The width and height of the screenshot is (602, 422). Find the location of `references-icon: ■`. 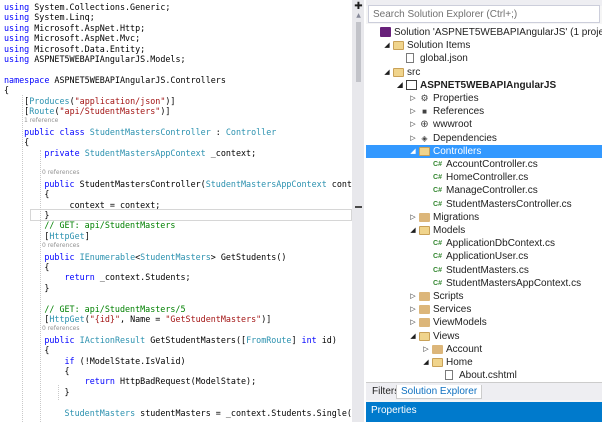

references-icon: ■ is located at coordinates (424, 112).